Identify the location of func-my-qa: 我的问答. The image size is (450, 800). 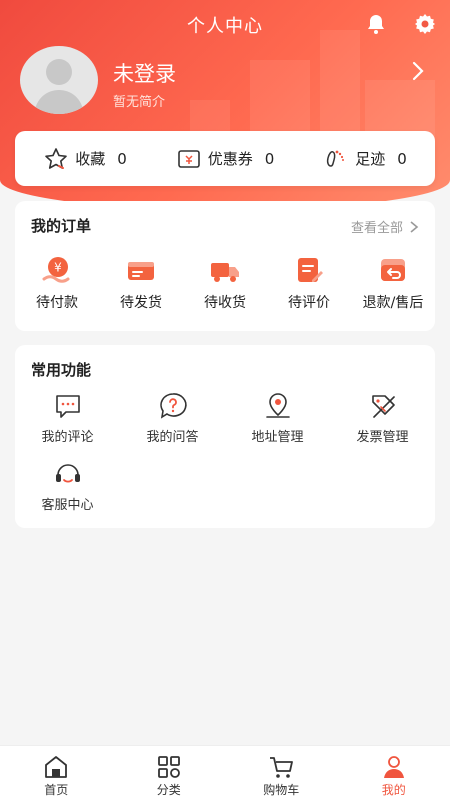
(172, 418).